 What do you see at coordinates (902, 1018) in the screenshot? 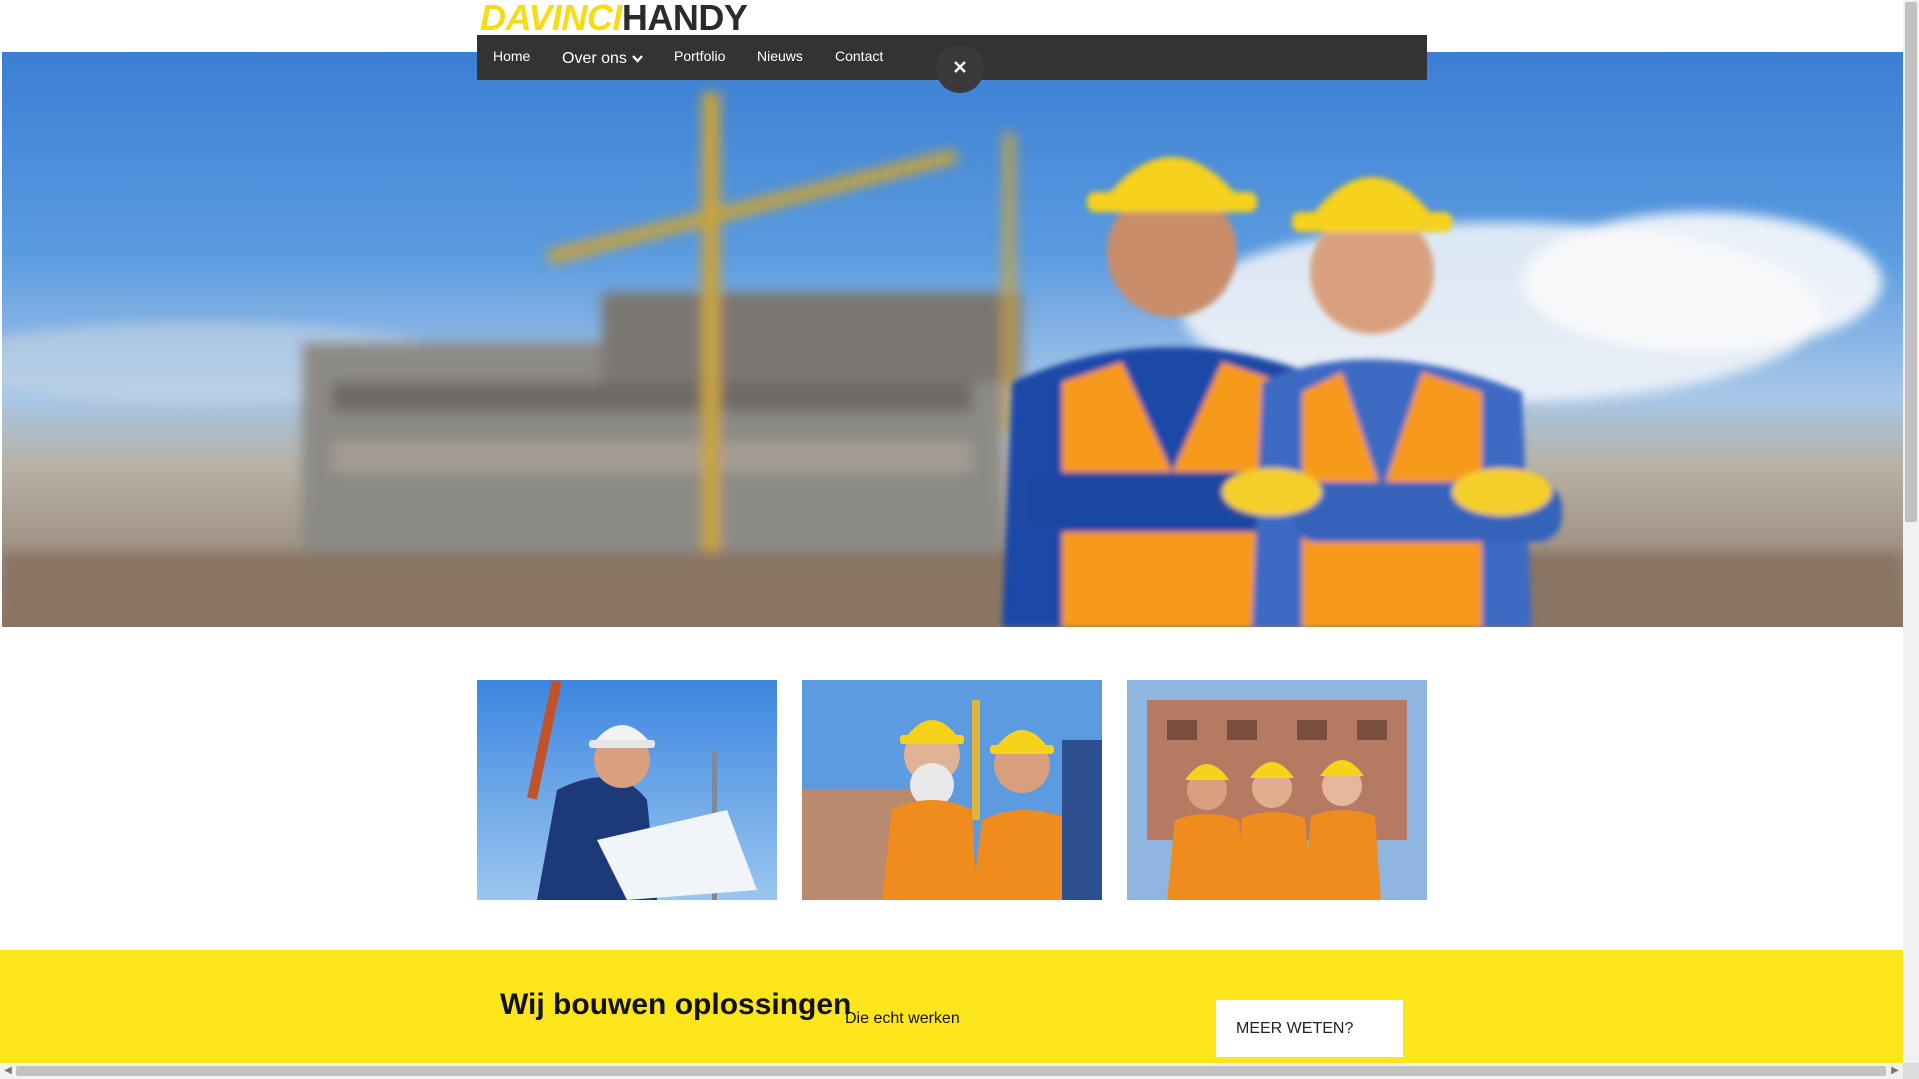
I see `band-subtitle: Die echt werken` at bounding box center [902, 1018].